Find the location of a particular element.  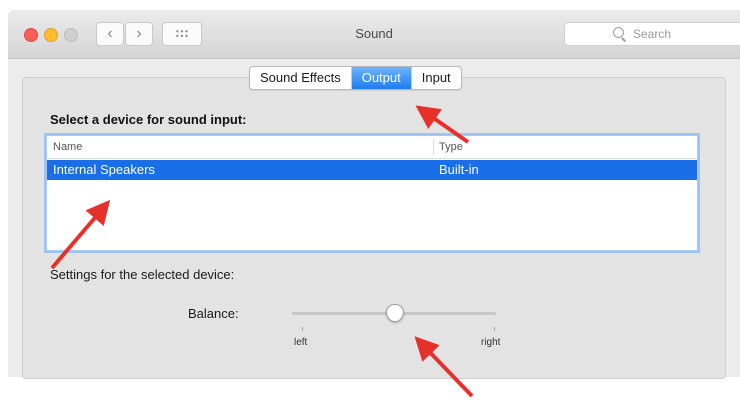

arrow-to-internal-speakers is located at coordinates (80, 234).